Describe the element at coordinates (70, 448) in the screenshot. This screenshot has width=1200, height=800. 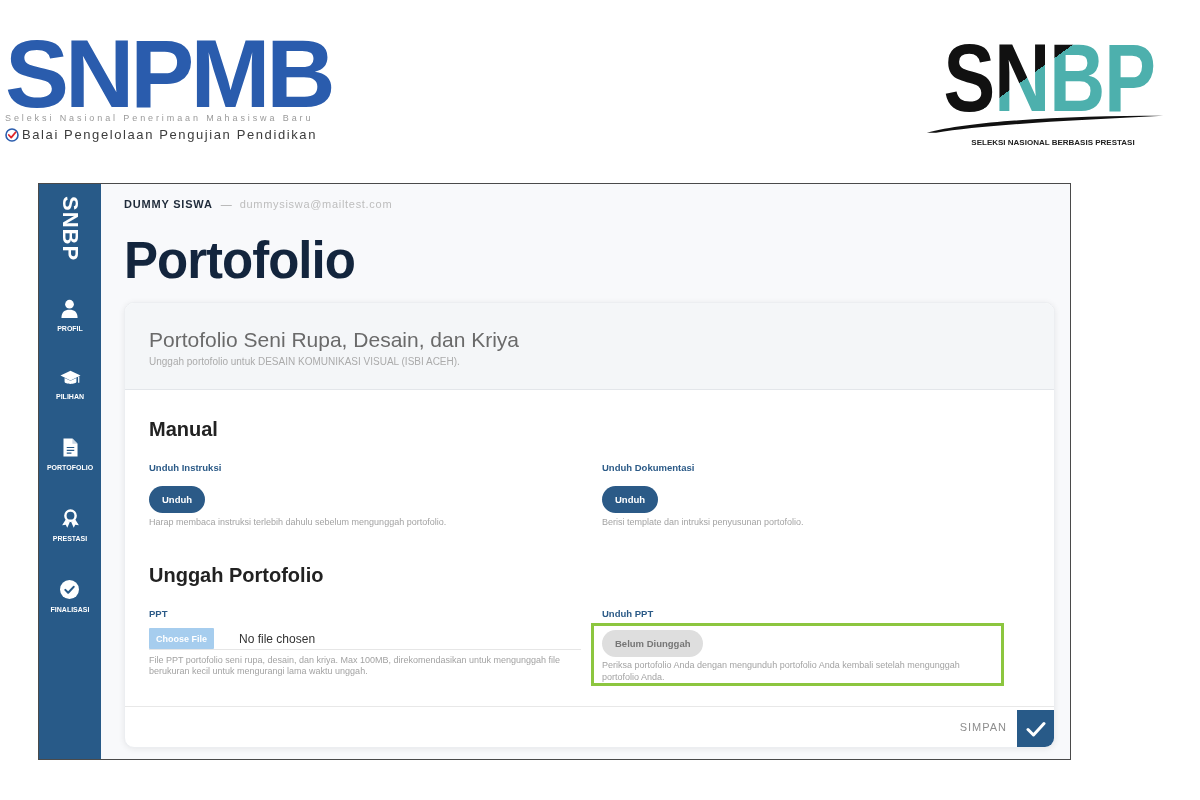
I see `document-icon` at that location.